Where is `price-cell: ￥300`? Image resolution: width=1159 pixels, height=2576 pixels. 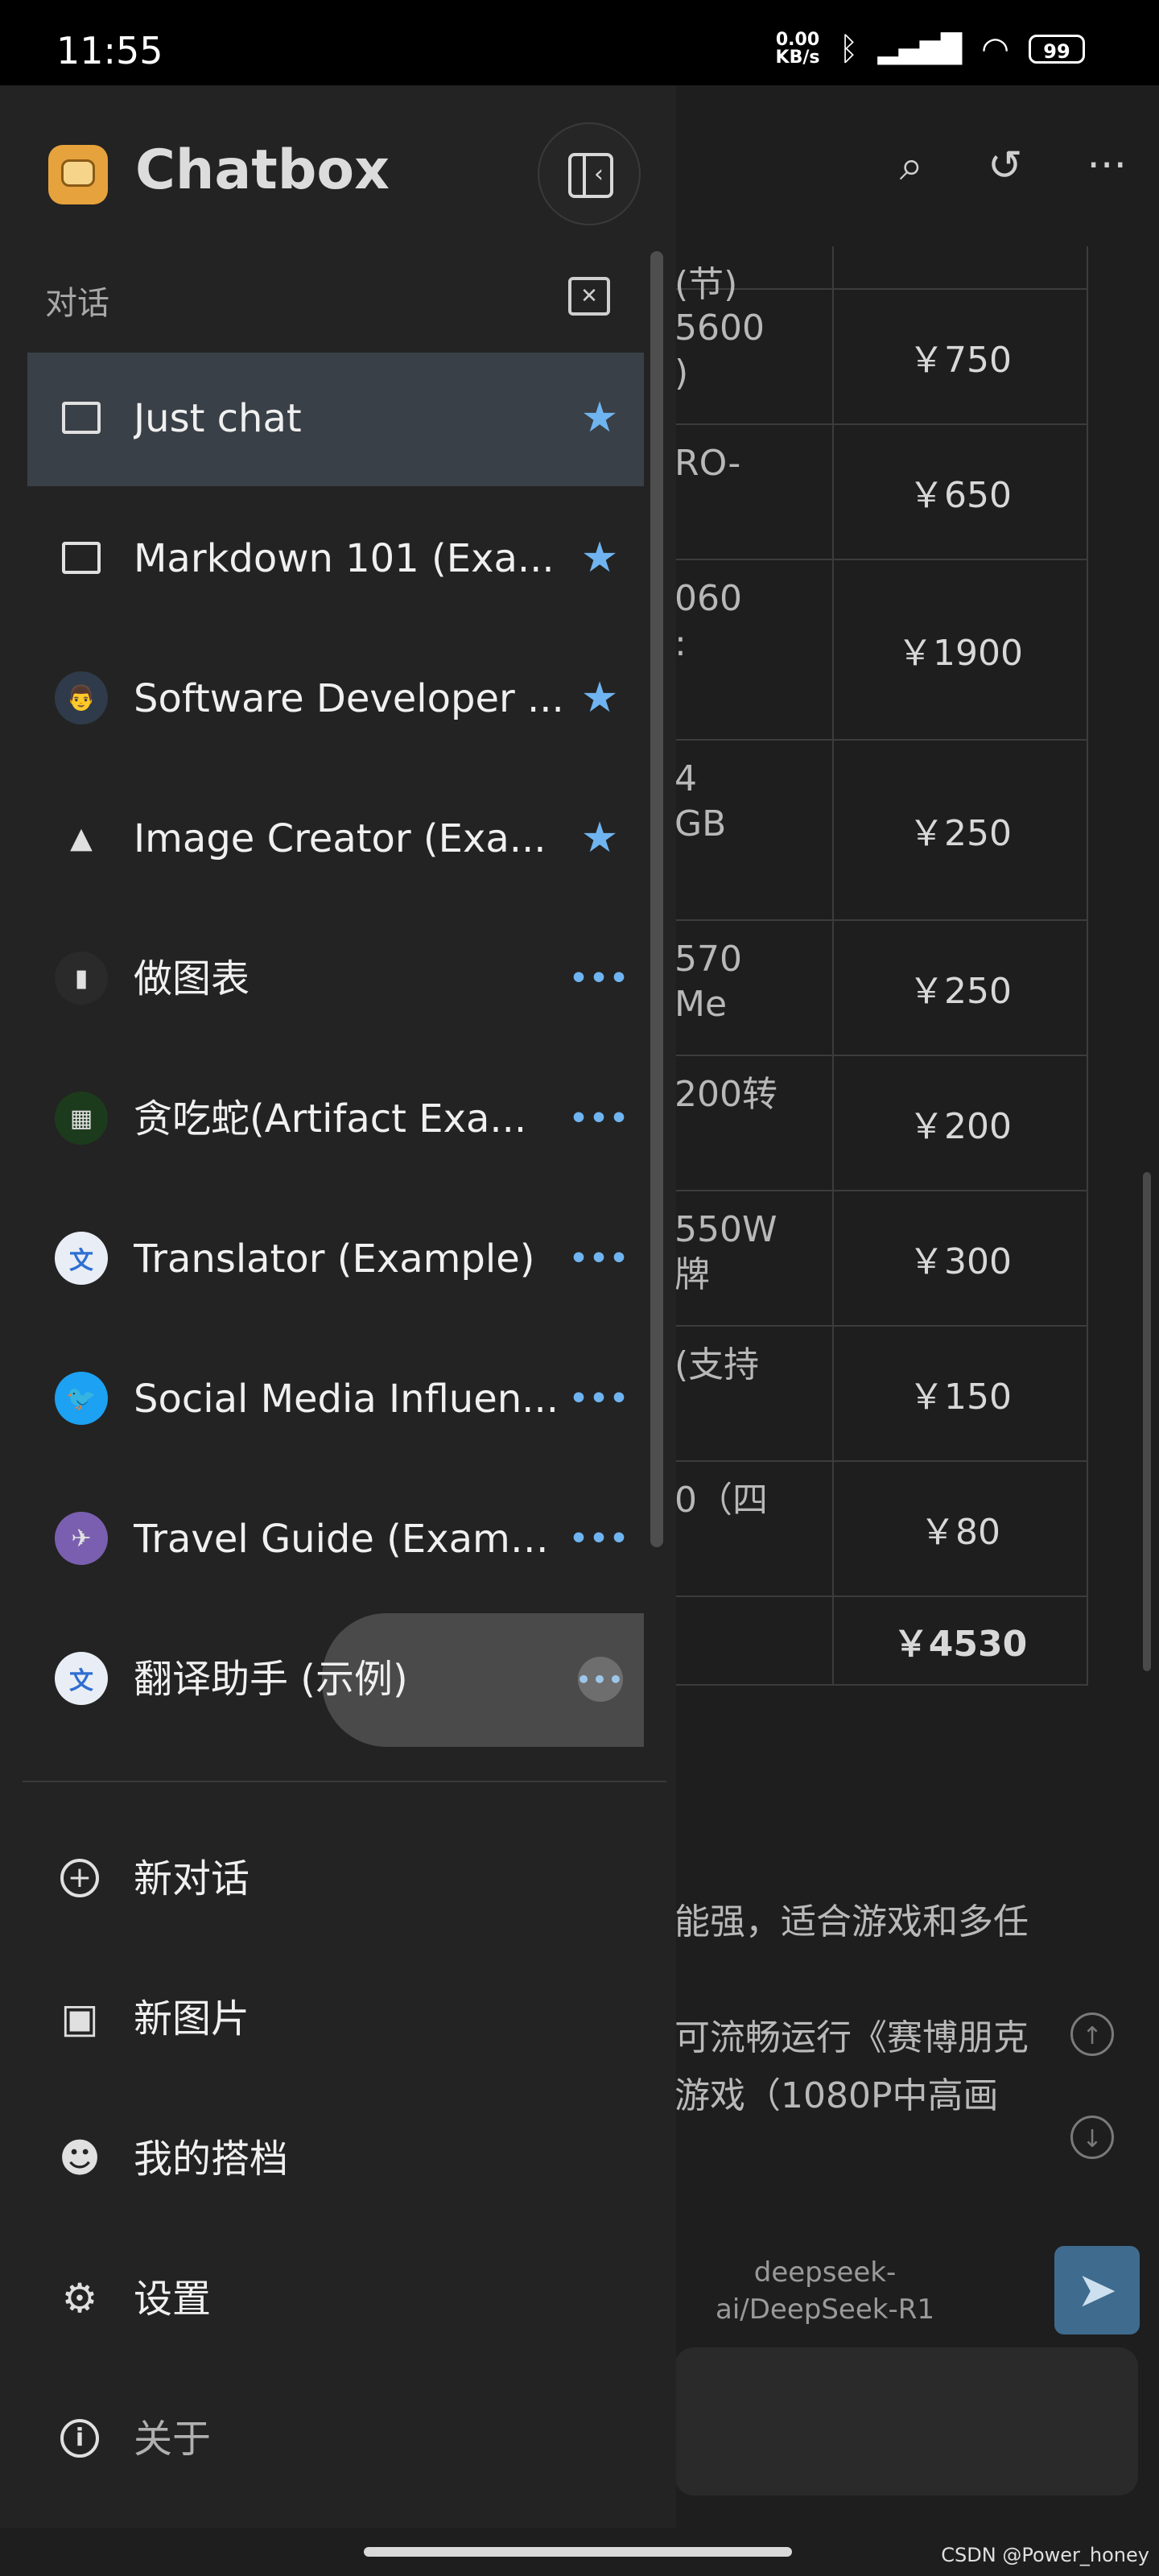
price-cell: ￥300 is located at coordinates (960, 1258).